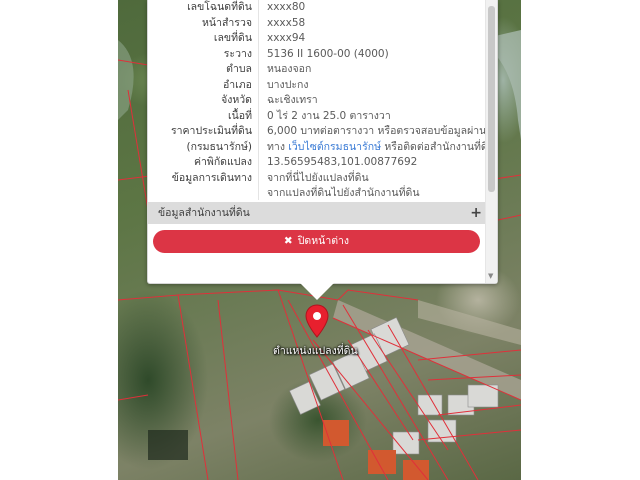  What do you see at coordinates (438, 146) in the screenshot?
I see `info-value-suffix: หรือติดต่อสำนักงานที่ดิน` at bounding box center [438, 146].